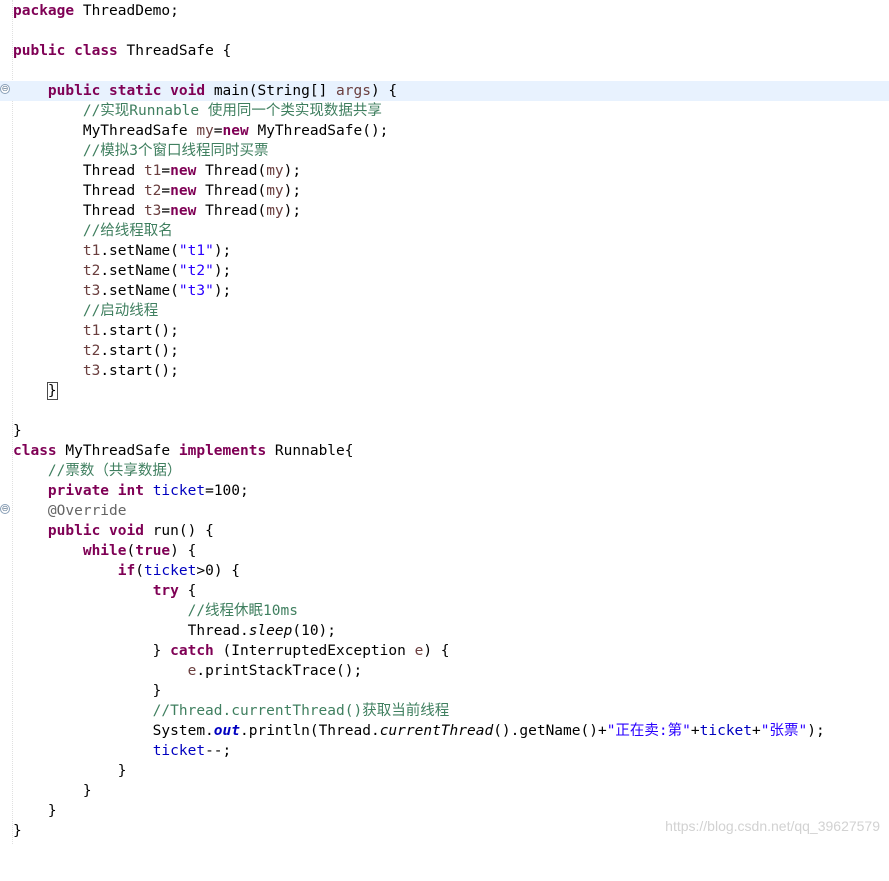 The image size is (889, 881). What do you see at coordinates (772, 826) in the screenshot?
I see `watermark-text: https://blog.csdn.net/qq_39627579` at bounding box center [772, 826].